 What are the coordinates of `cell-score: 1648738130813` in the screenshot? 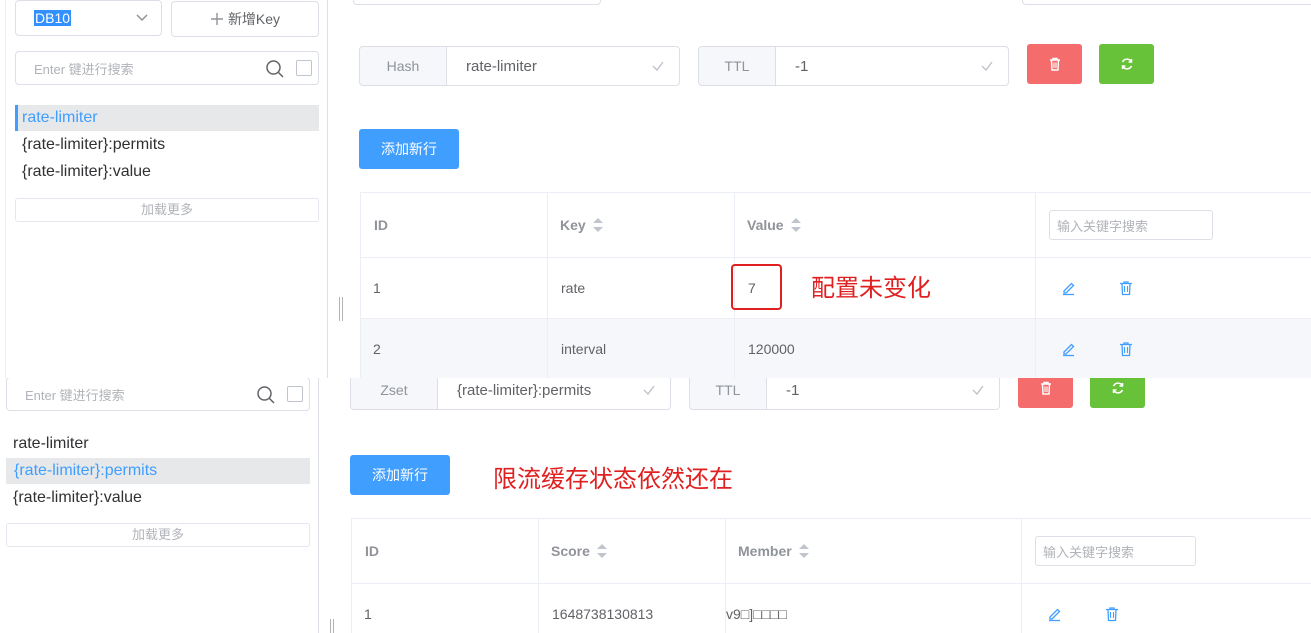 It's located at (603, 614).